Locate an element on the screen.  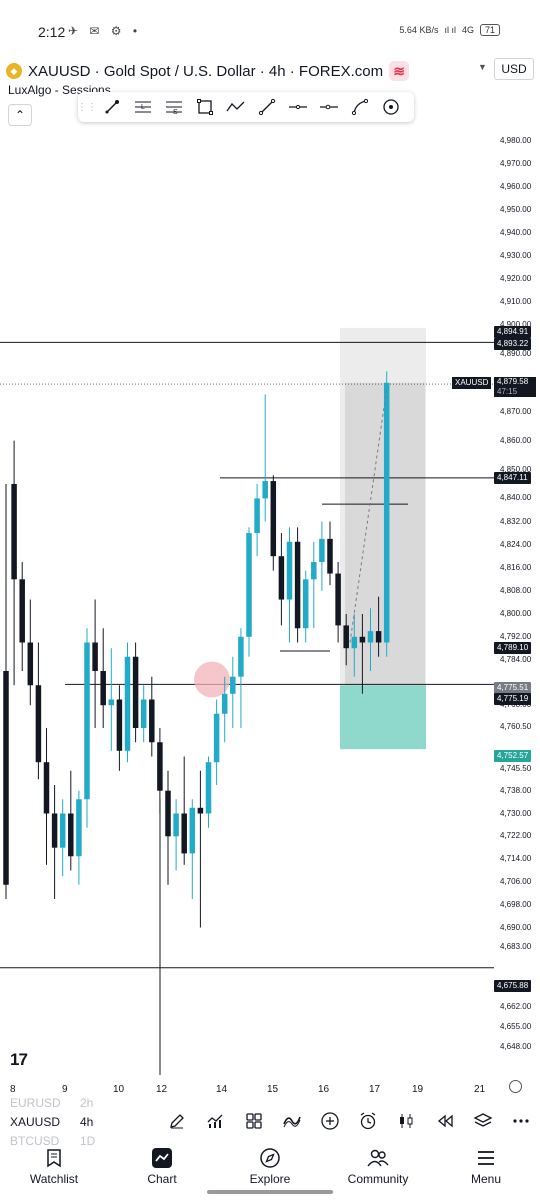
price-tick: 4,760.50 is located at coordinates (516, 726).